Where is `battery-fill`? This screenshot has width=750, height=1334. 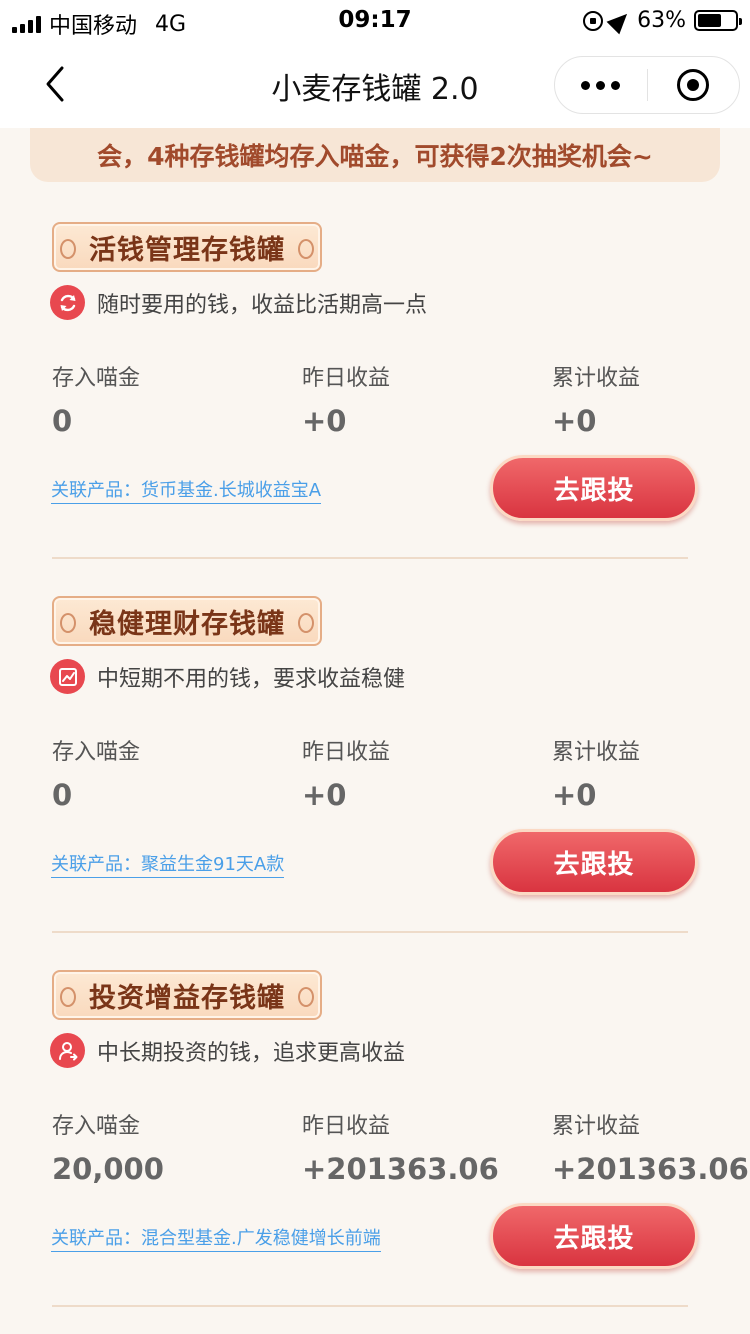 battery-fill is located at coordinates (709, 20).